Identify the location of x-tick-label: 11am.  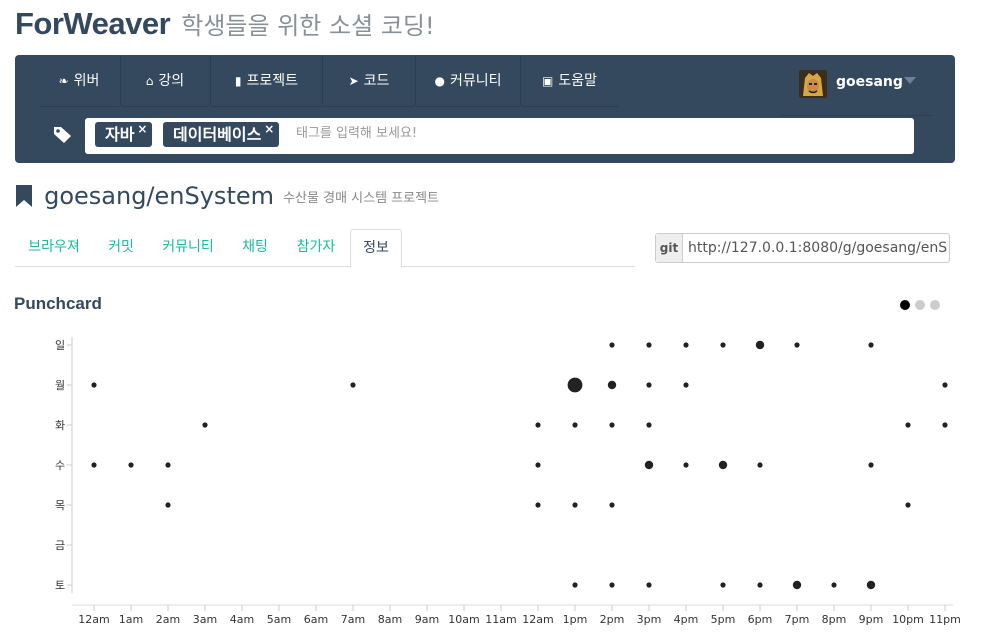
(500, 619).